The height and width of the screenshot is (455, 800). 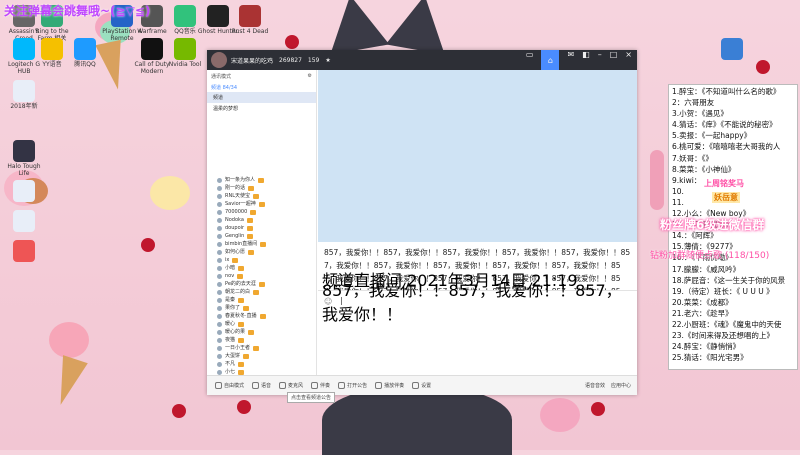 I want to click on member-name: 暖心, so click(x=230, y=324).